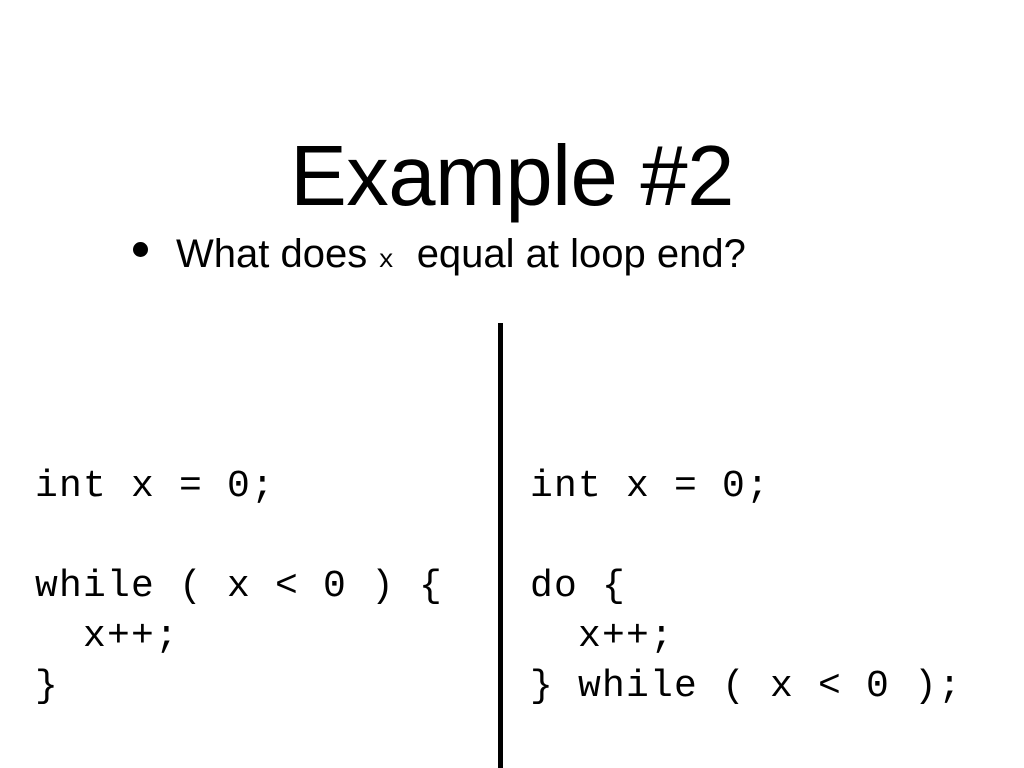 This screenshot has height=768, width=1024. Describe the element at coordinates (500, 545) in the screenshot. I see `vertical-divider` at that location.